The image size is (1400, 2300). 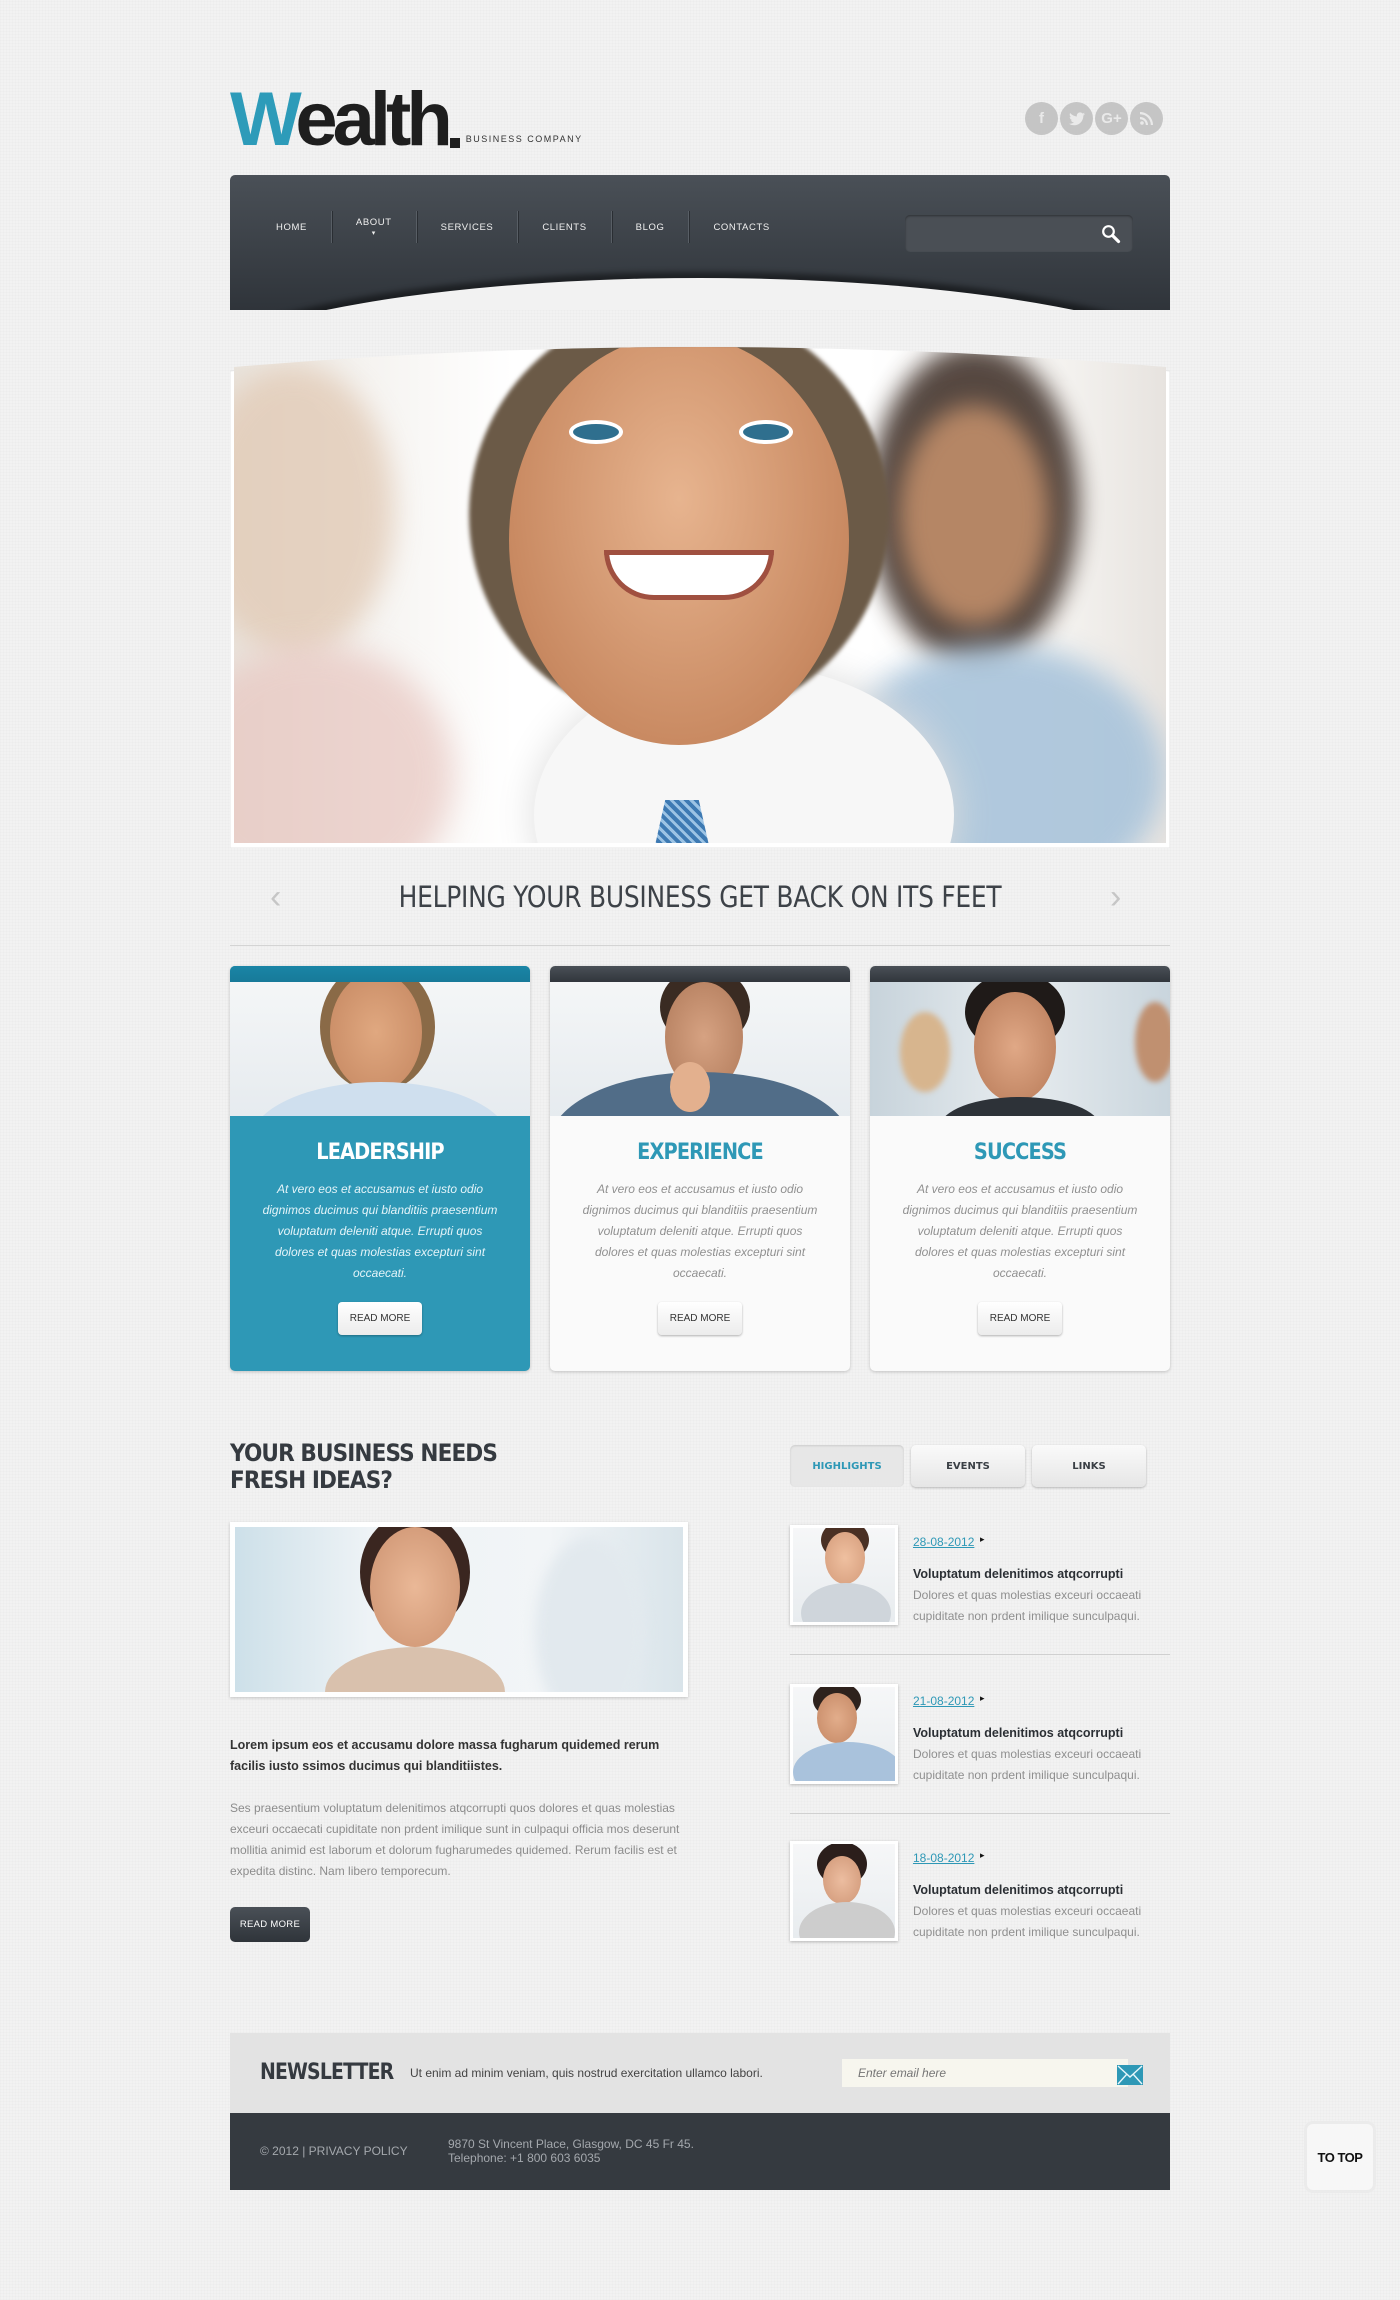 I want to click on card-title: SUCCESS, so click(x=1020, y=1152).